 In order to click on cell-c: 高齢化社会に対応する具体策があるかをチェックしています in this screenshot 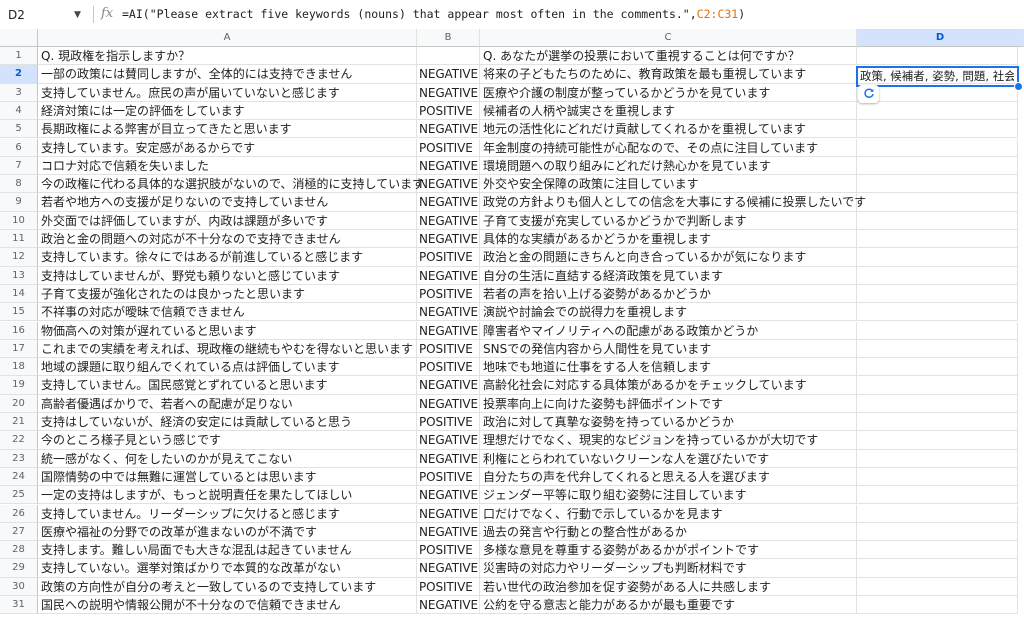, I will do `click(668, 385)`.